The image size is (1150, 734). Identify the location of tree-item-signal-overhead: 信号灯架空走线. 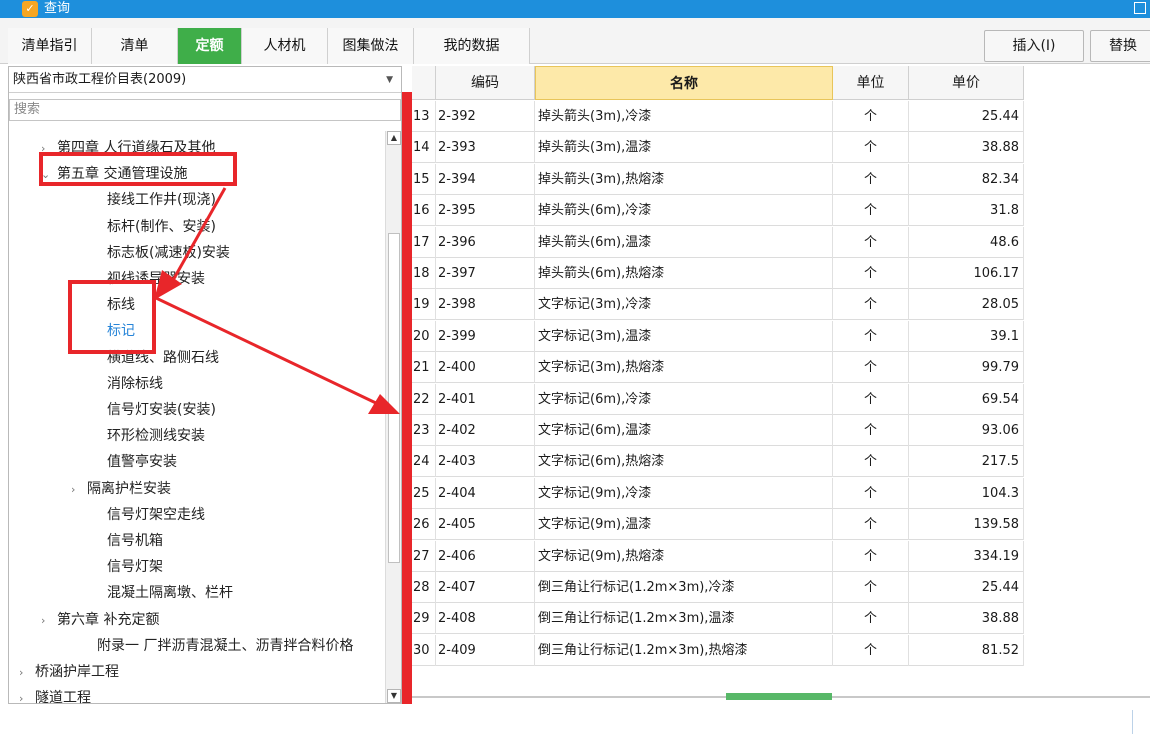
(148, 515).